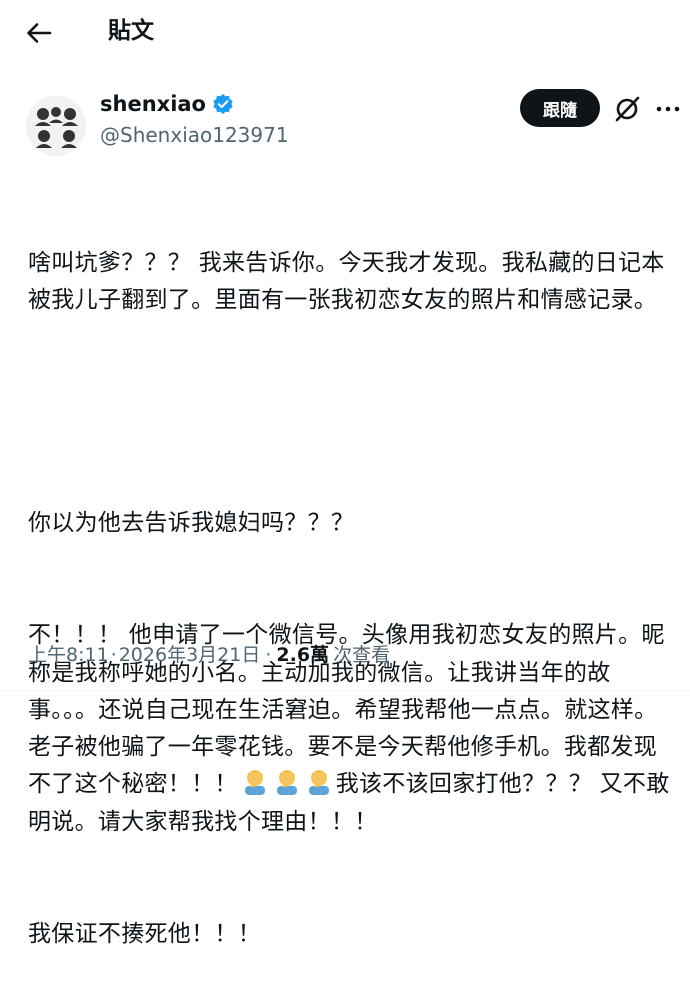 This screenshot has width=690, height=990. Describe the element at coordinates (191, 523) in the screenshot. I see `post-line: 你以为他去告诉我媳妇吗？？？` at that location.